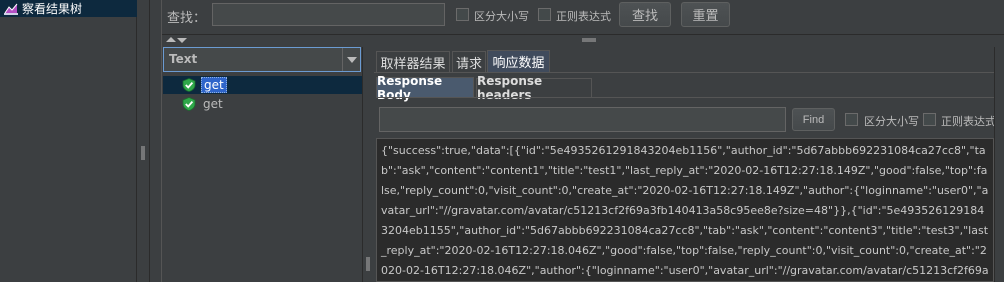 This screenshot has width=1004, height=282. Describe the element at coordinates (413, 61) in the screenshot. I see `tab-sampler-result: 取样器结果` at that location.